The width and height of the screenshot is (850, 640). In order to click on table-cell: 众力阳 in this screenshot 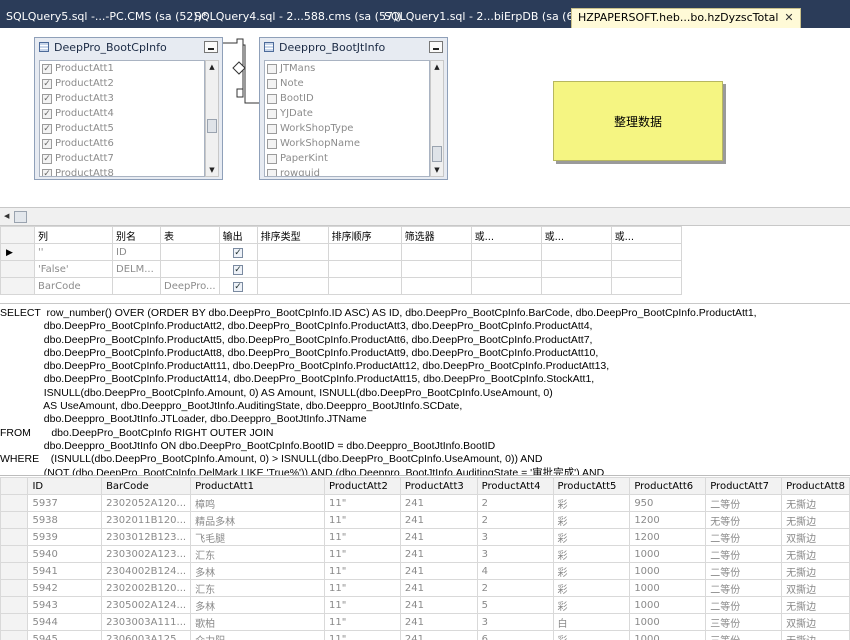, I will do `click(257, 635)`.